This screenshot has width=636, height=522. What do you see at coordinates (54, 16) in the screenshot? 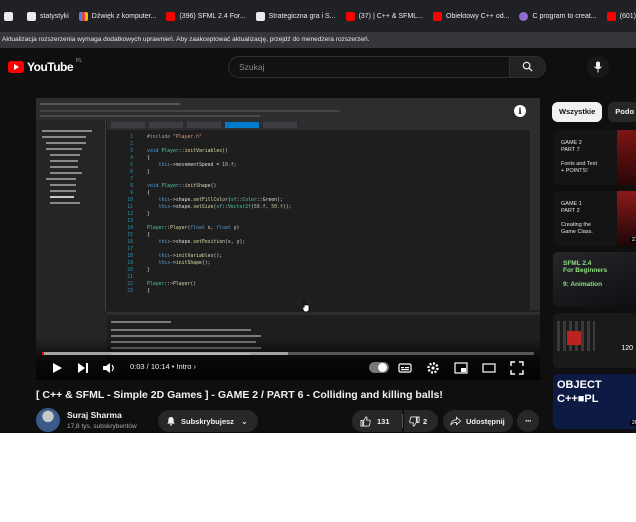
I see `bookmark-label: statystyki` at bounding box center [54, 16].